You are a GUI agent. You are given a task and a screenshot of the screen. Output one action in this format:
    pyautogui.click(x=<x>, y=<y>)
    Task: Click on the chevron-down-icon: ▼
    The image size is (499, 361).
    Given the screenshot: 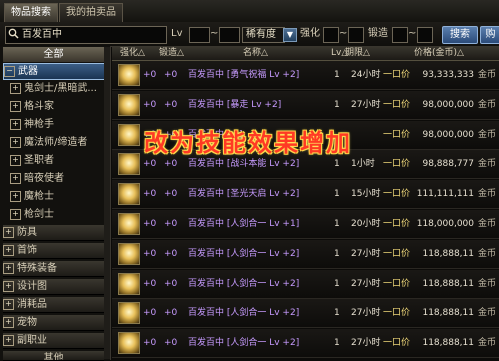 What is the action you would take?
    pyautogui.click(x=290, y=35)
    